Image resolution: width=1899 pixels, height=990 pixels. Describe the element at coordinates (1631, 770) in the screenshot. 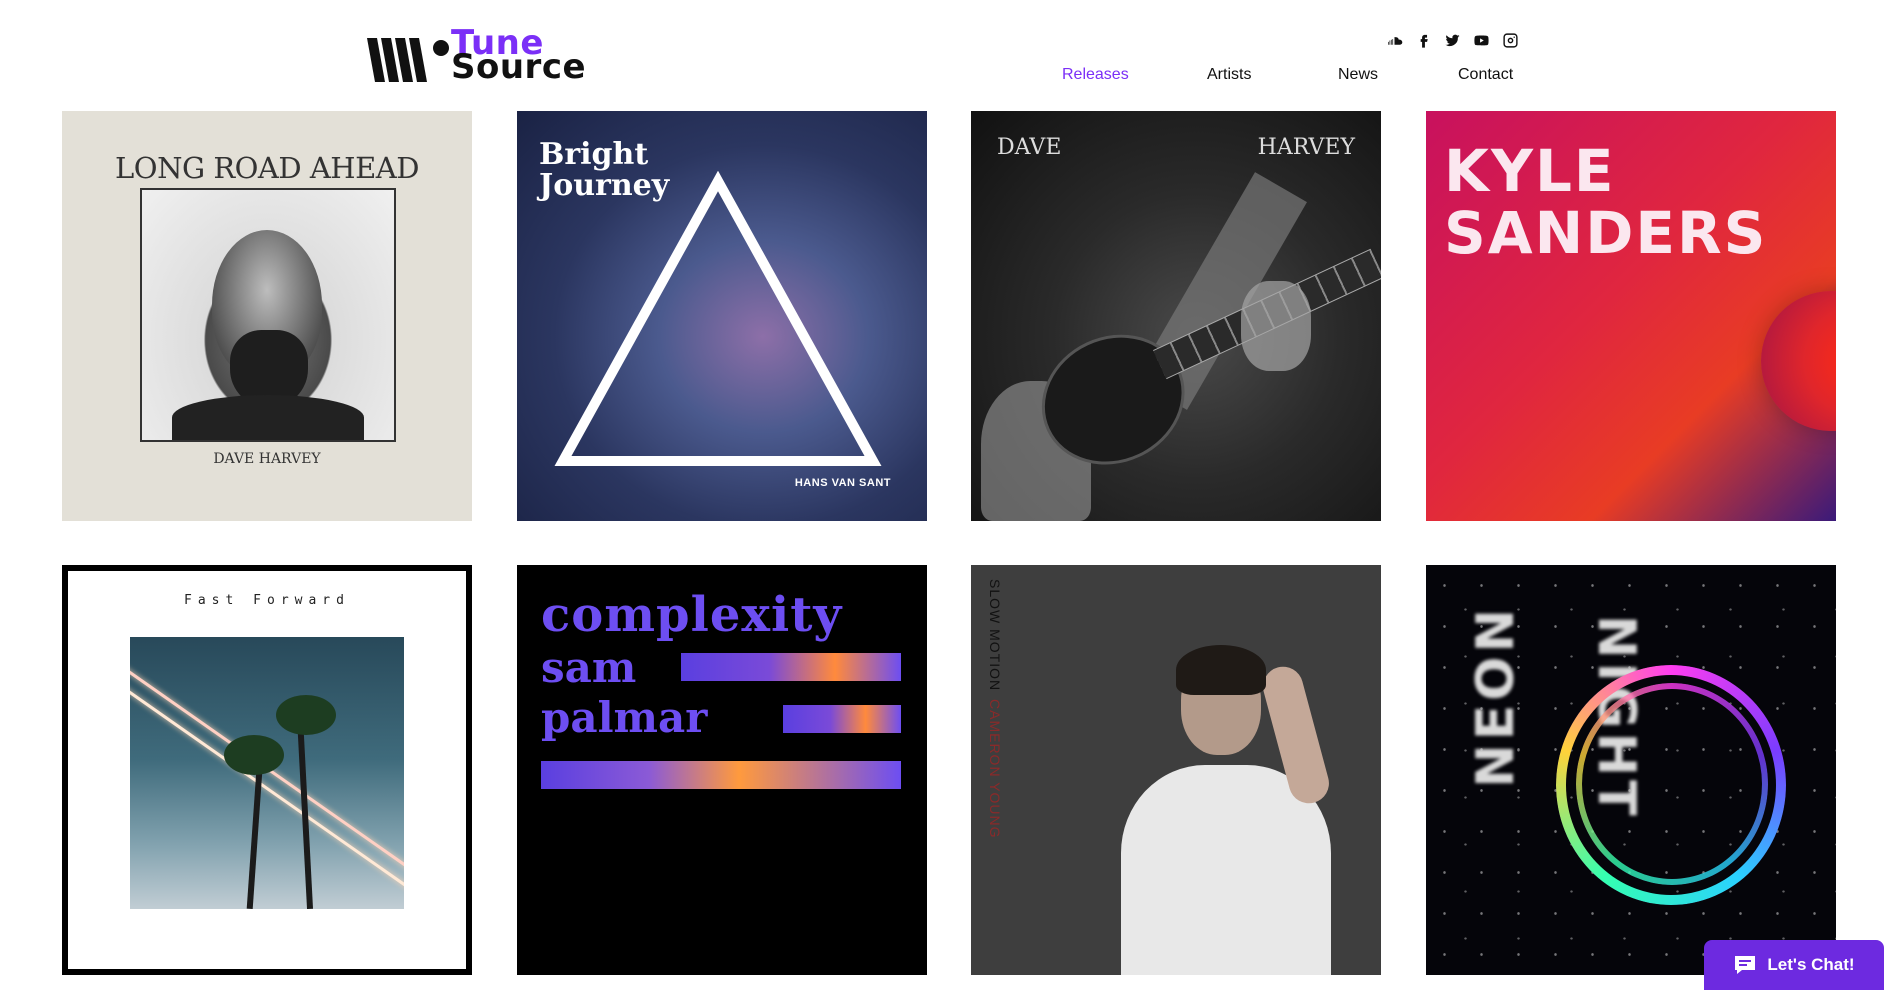

I see `release-tile-neon-night: NEON NIGHT` at that location.